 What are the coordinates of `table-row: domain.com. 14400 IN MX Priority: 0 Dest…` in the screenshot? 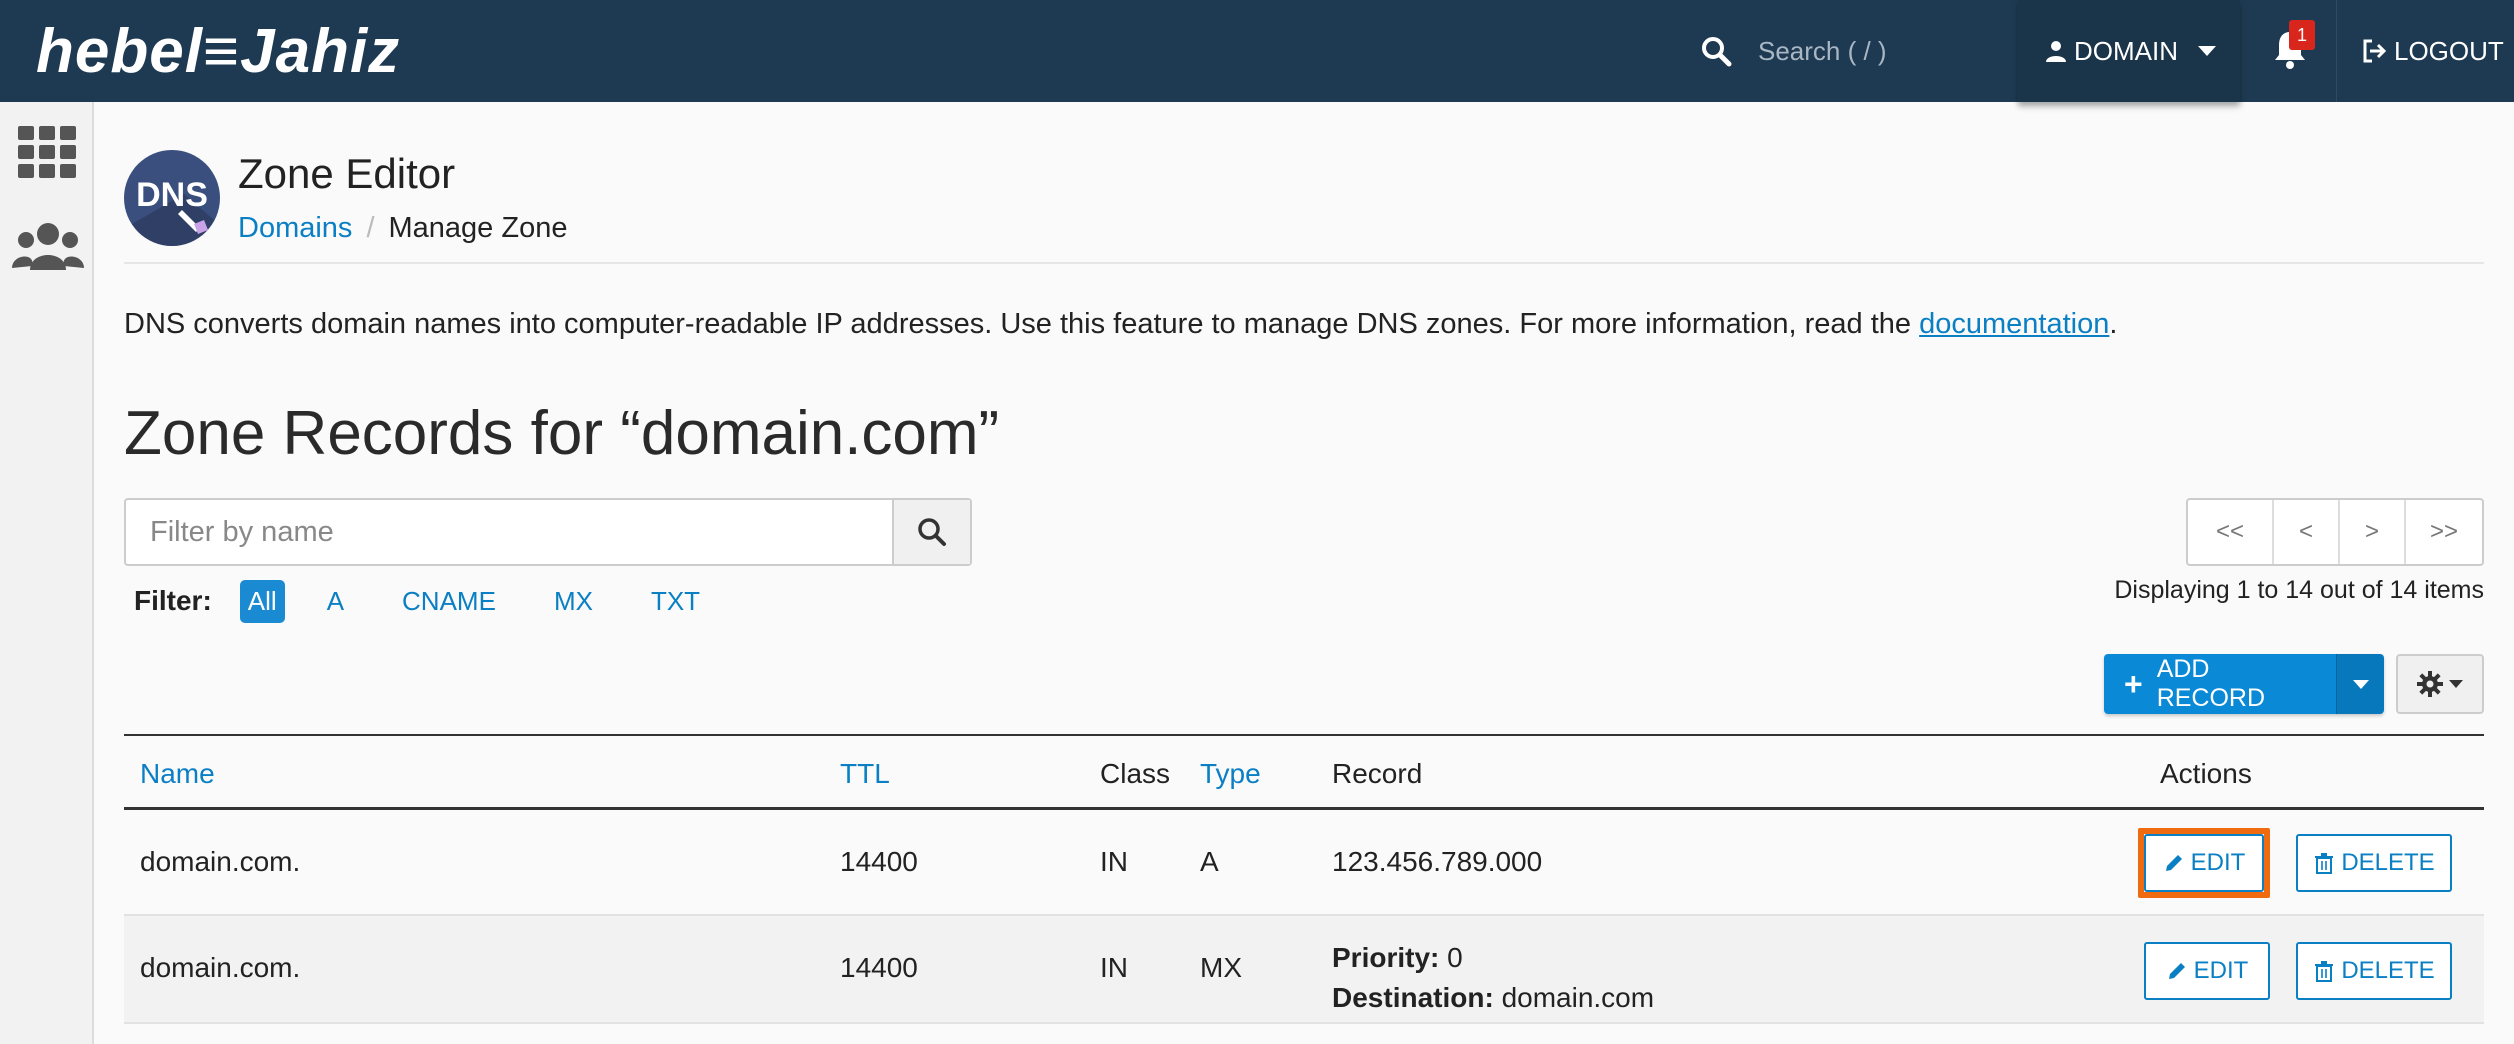 It's located at (1304, 970).